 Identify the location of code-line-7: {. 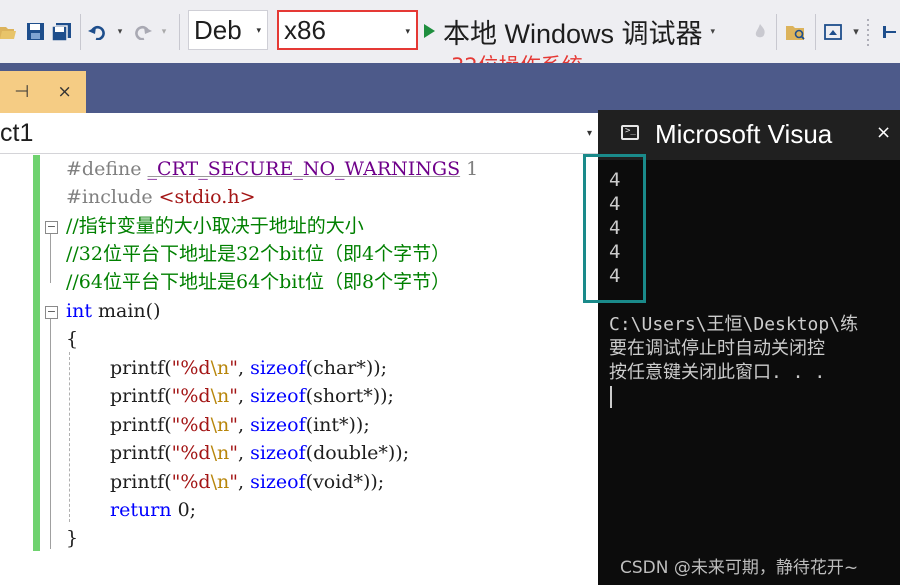
(72, 339).